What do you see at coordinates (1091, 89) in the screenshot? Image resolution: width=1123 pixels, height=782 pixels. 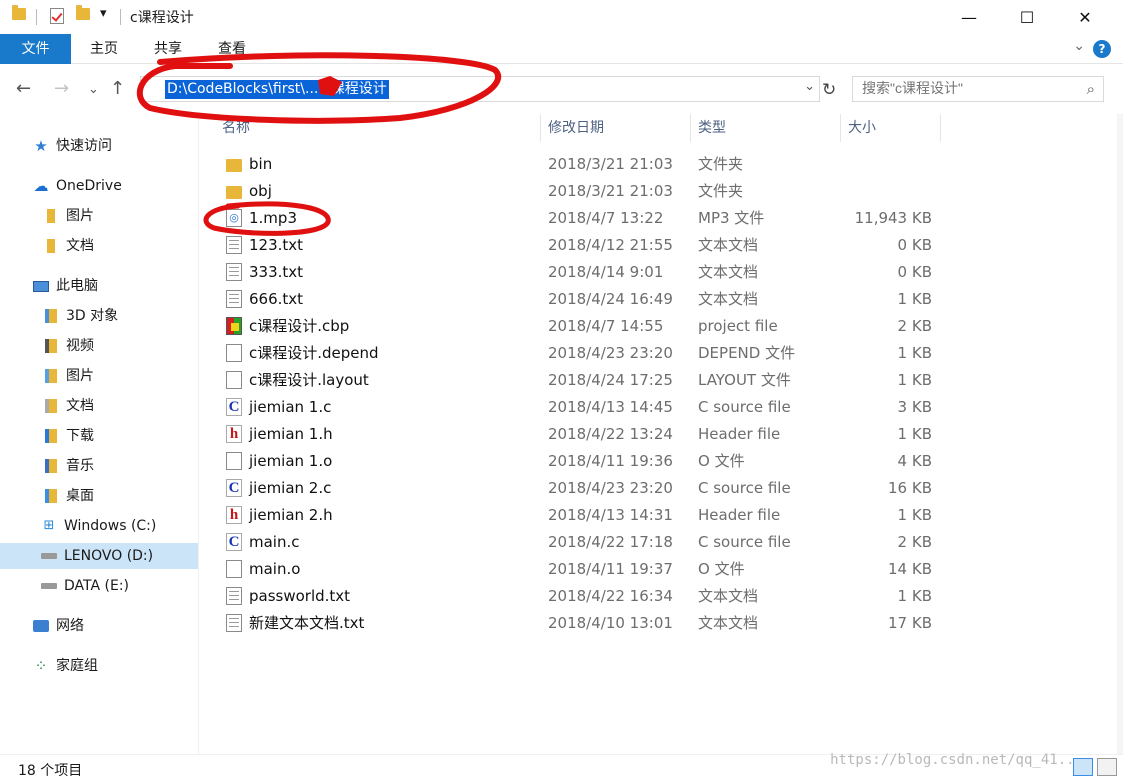 I see `search-icon: ⌕` at bounding box center [1091, 89].